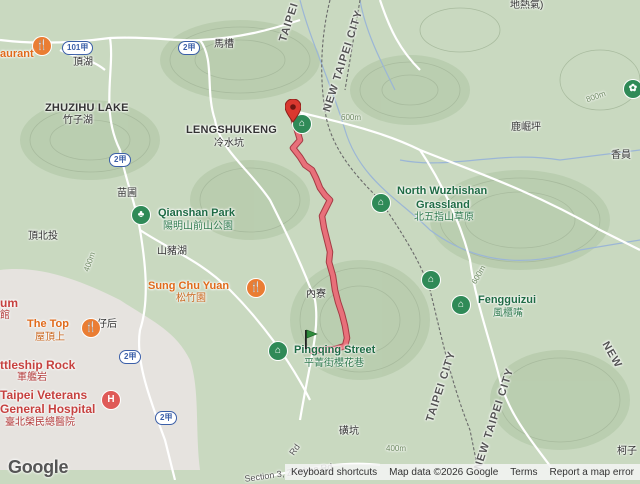 This screenshot has width=640, height=484. What do you see at coordinates (632, 89) in the screenshot?
I see `park-edge-icon: ✿` at bounding box center [632, 89].